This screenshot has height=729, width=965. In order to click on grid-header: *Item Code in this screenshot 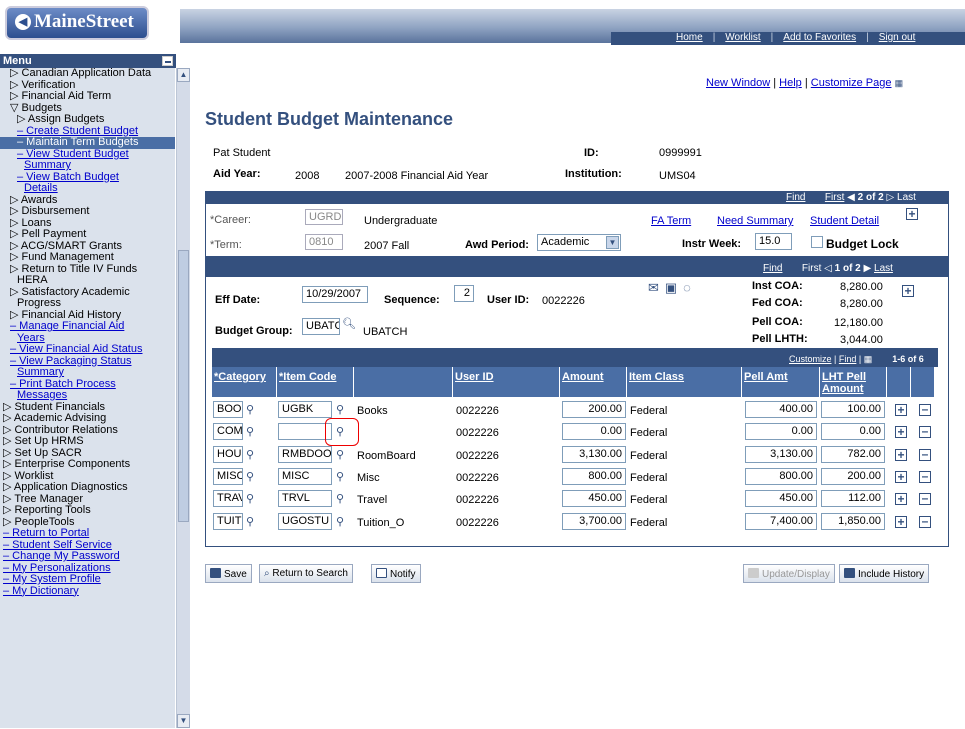, I will do `click(315, 382)`.